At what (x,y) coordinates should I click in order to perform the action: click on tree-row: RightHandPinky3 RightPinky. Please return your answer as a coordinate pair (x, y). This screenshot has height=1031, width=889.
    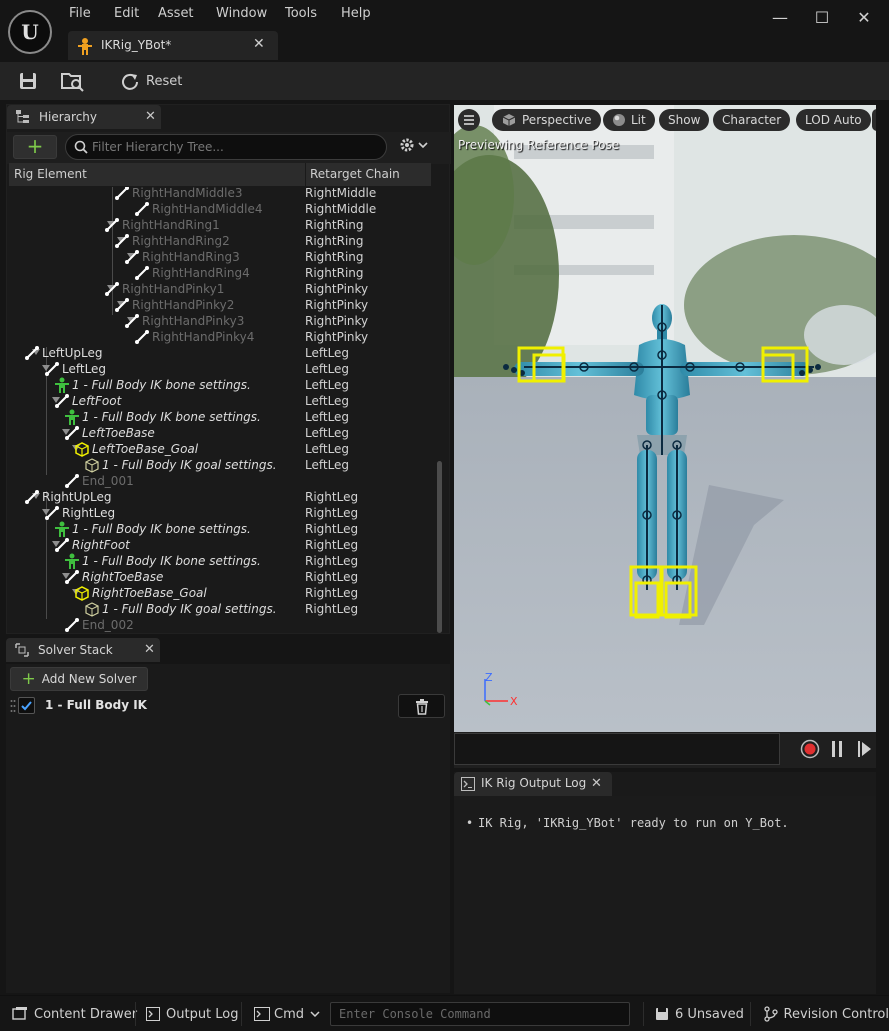
    Looking at the image, I should click on (222, 321).